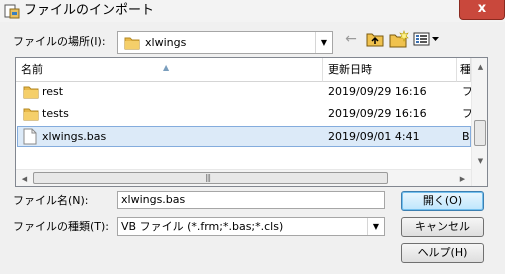  What do you see at coordinates (55, 113) in the screenshot?
I see `file-name: tests` at bounding box center [55, 113].